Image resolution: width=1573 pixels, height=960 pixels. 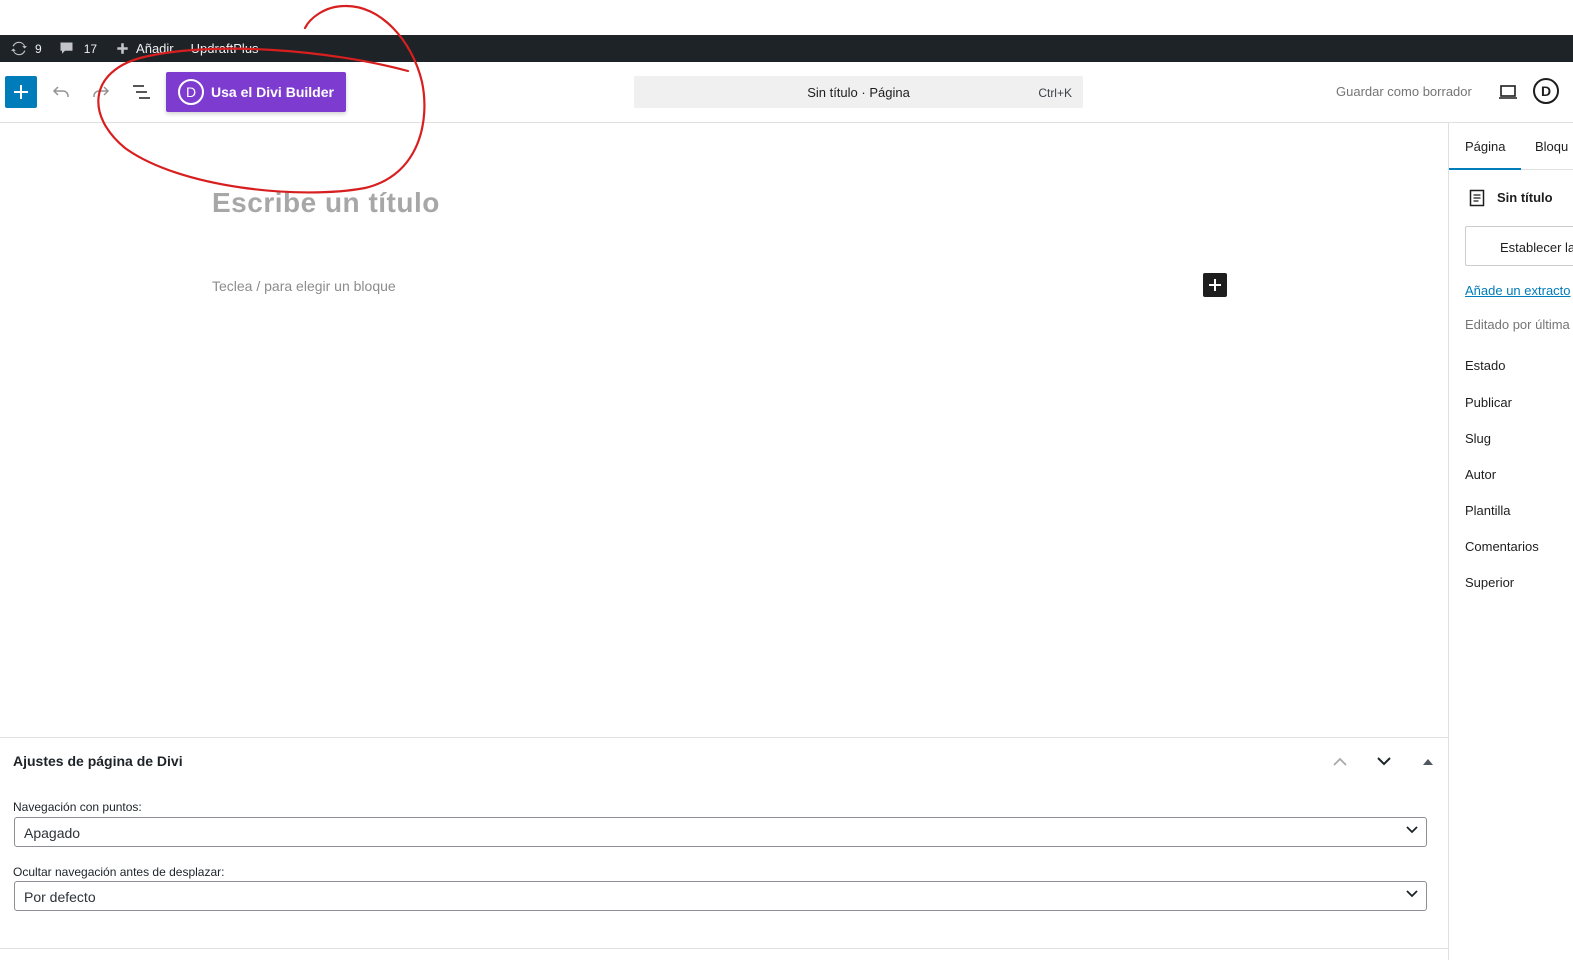 I want to click on chevron-up-icon, so click(x=1340, y=761).